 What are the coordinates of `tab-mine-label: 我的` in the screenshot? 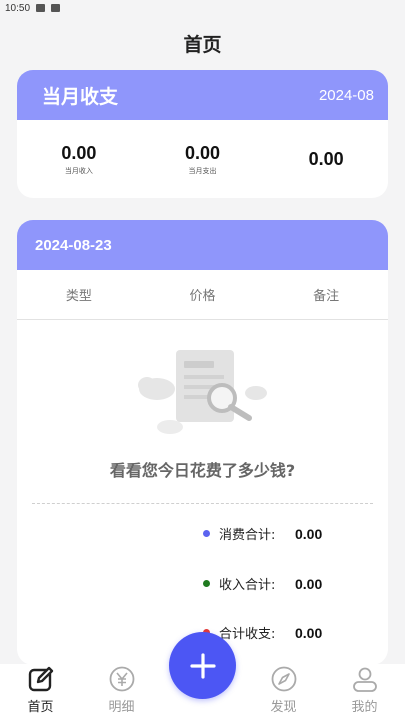 It's located at (364, 707).